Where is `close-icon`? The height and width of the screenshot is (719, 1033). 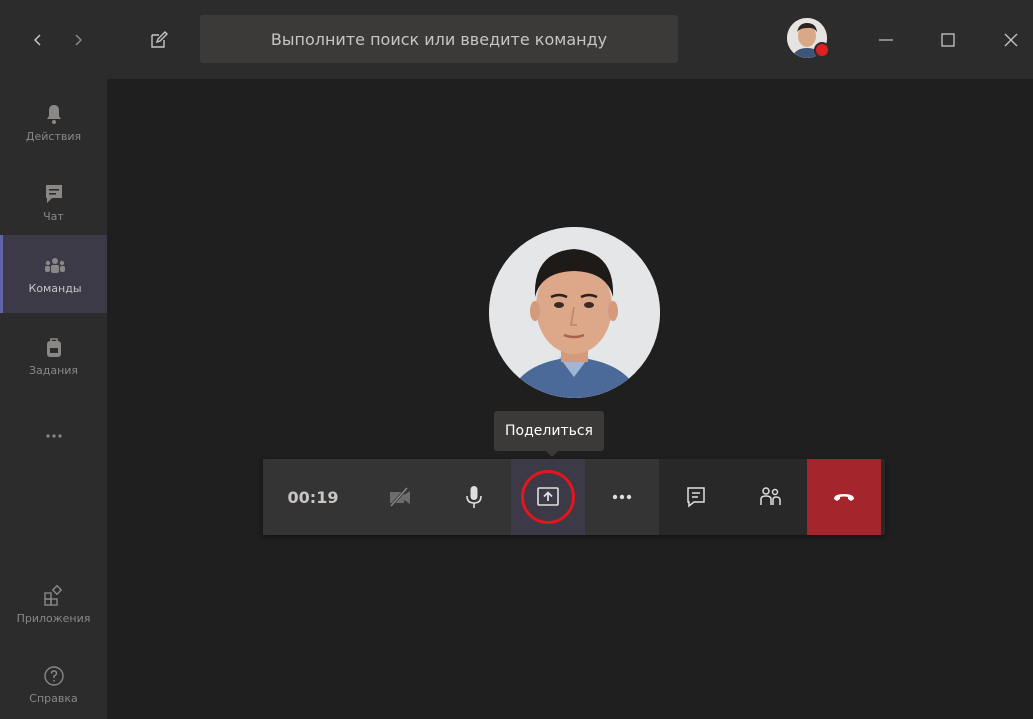
close-icon is located at coordinates (1011, 40).